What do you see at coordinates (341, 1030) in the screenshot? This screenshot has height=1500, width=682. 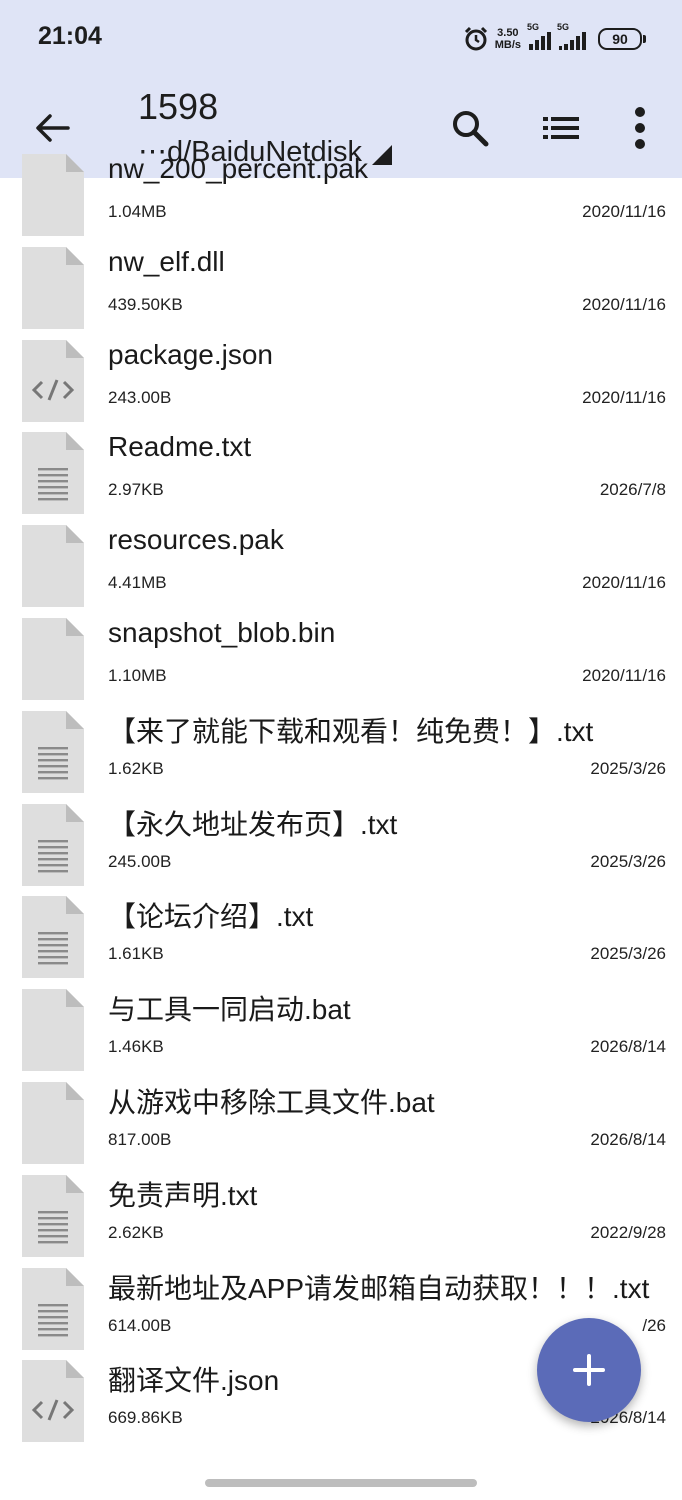 I see `file-row: 与工具一同启动.bat 1.46KB 2026/8/14` at bounding box center [341, 1030].